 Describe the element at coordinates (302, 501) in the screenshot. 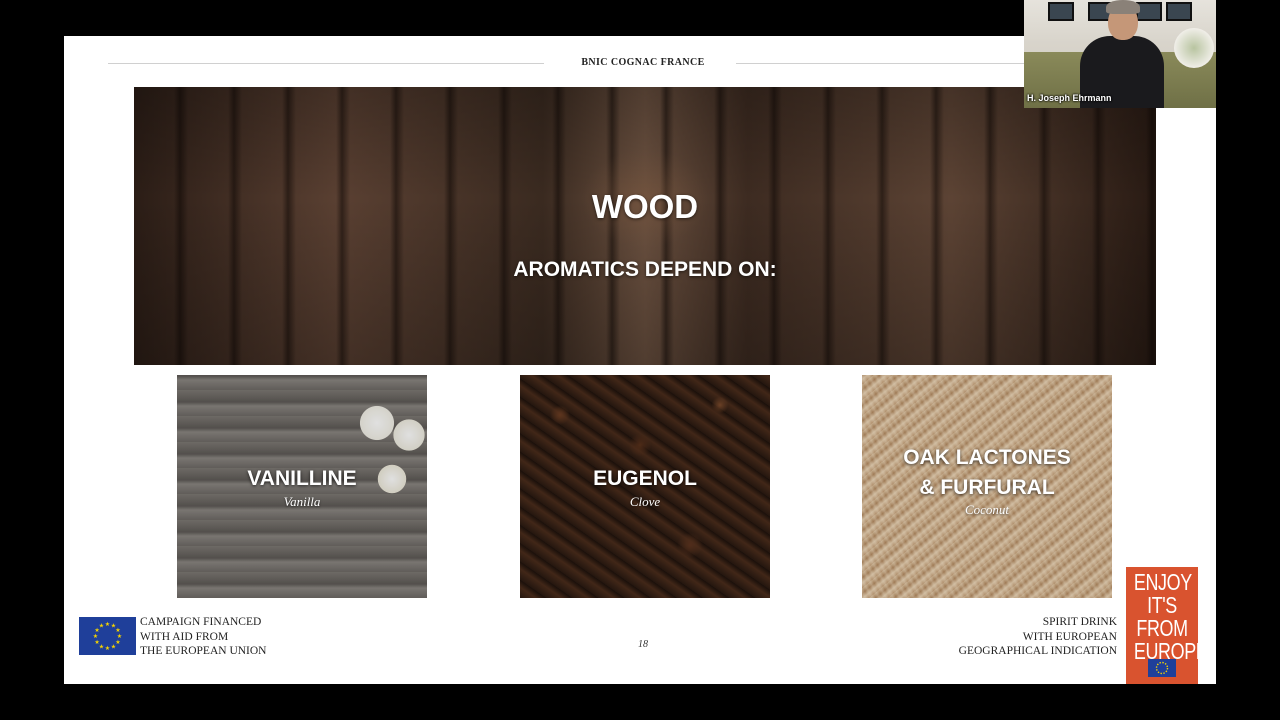

I see `card-subtitle: Vanilla` at that location.